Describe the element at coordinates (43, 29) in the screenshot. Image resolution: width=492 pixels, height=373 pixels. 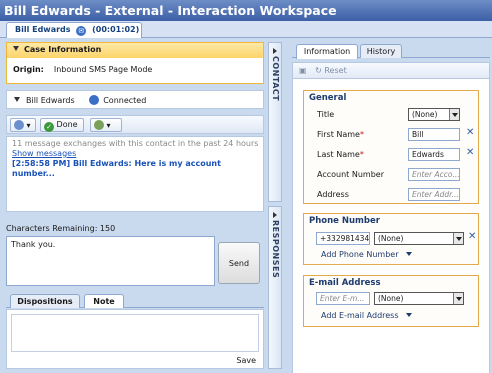
I see `interaction-tab-name: Bill Edwards` at that location.